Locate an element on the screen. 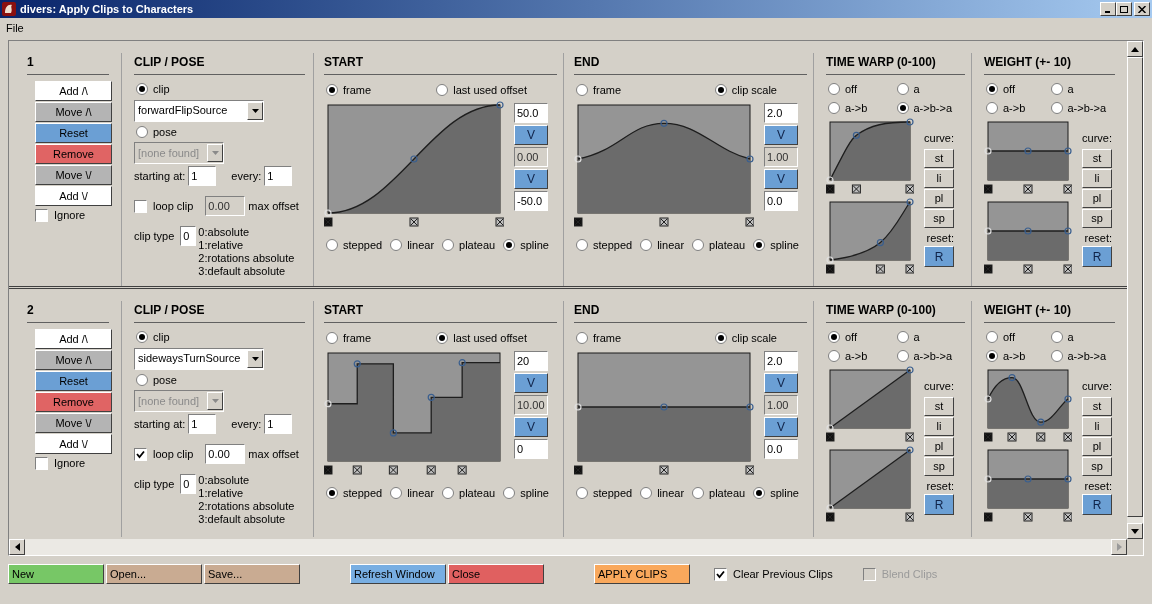 The width and height of the screenshot is (1152, 604). radio-button: a->b->a is located at coordinates (930, 107).